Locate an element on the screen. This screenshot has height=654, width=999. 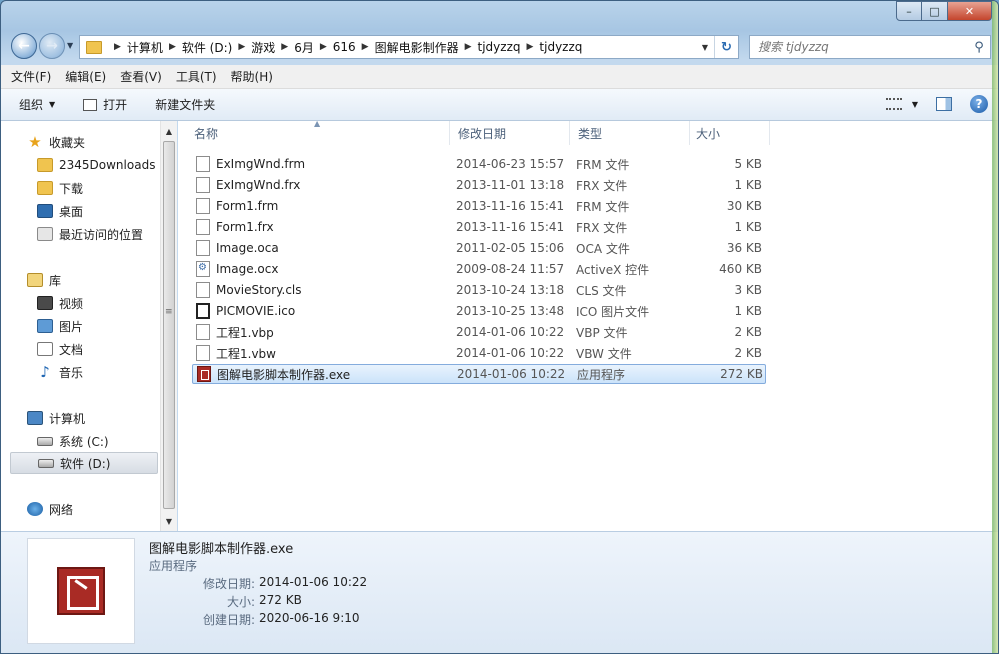
view-details-icon is located at coordinates (893, 104).